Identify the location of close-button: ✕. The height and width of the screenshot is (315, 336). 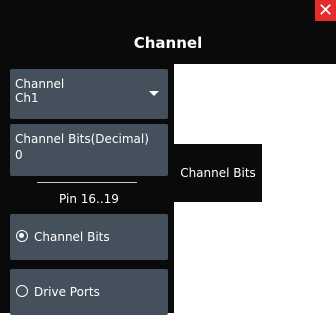
(325, 10).